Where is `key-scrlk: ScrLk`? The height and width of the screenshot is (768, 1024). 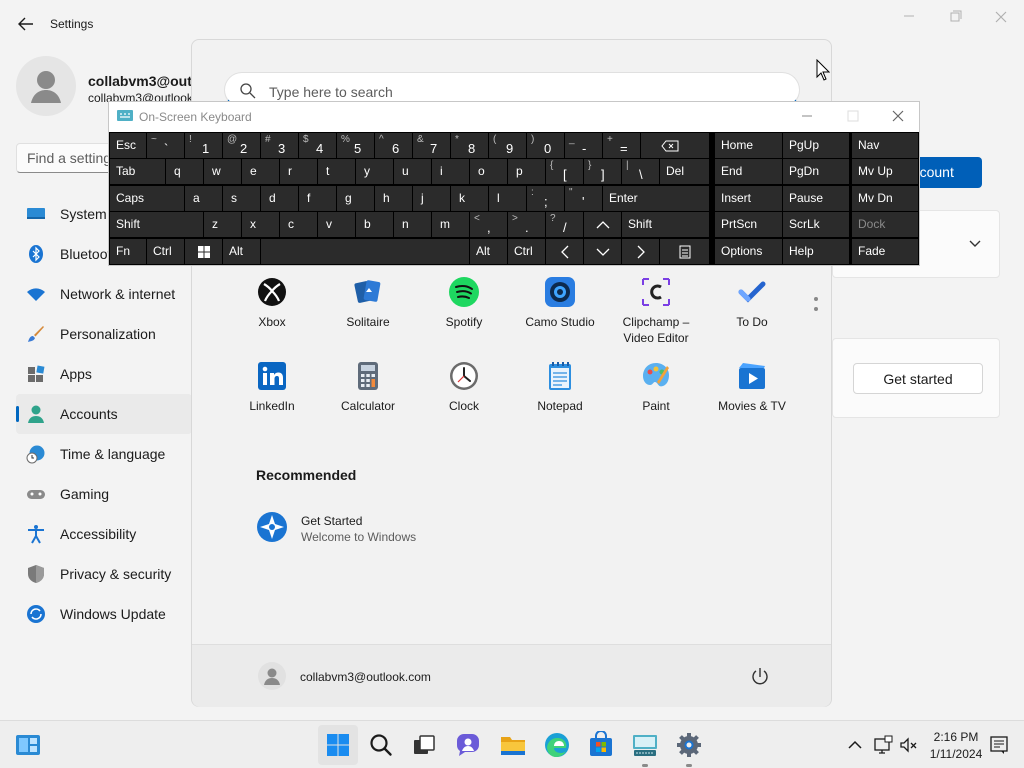 key-scrlk: ScrLk is located at coordinates (816, 224).